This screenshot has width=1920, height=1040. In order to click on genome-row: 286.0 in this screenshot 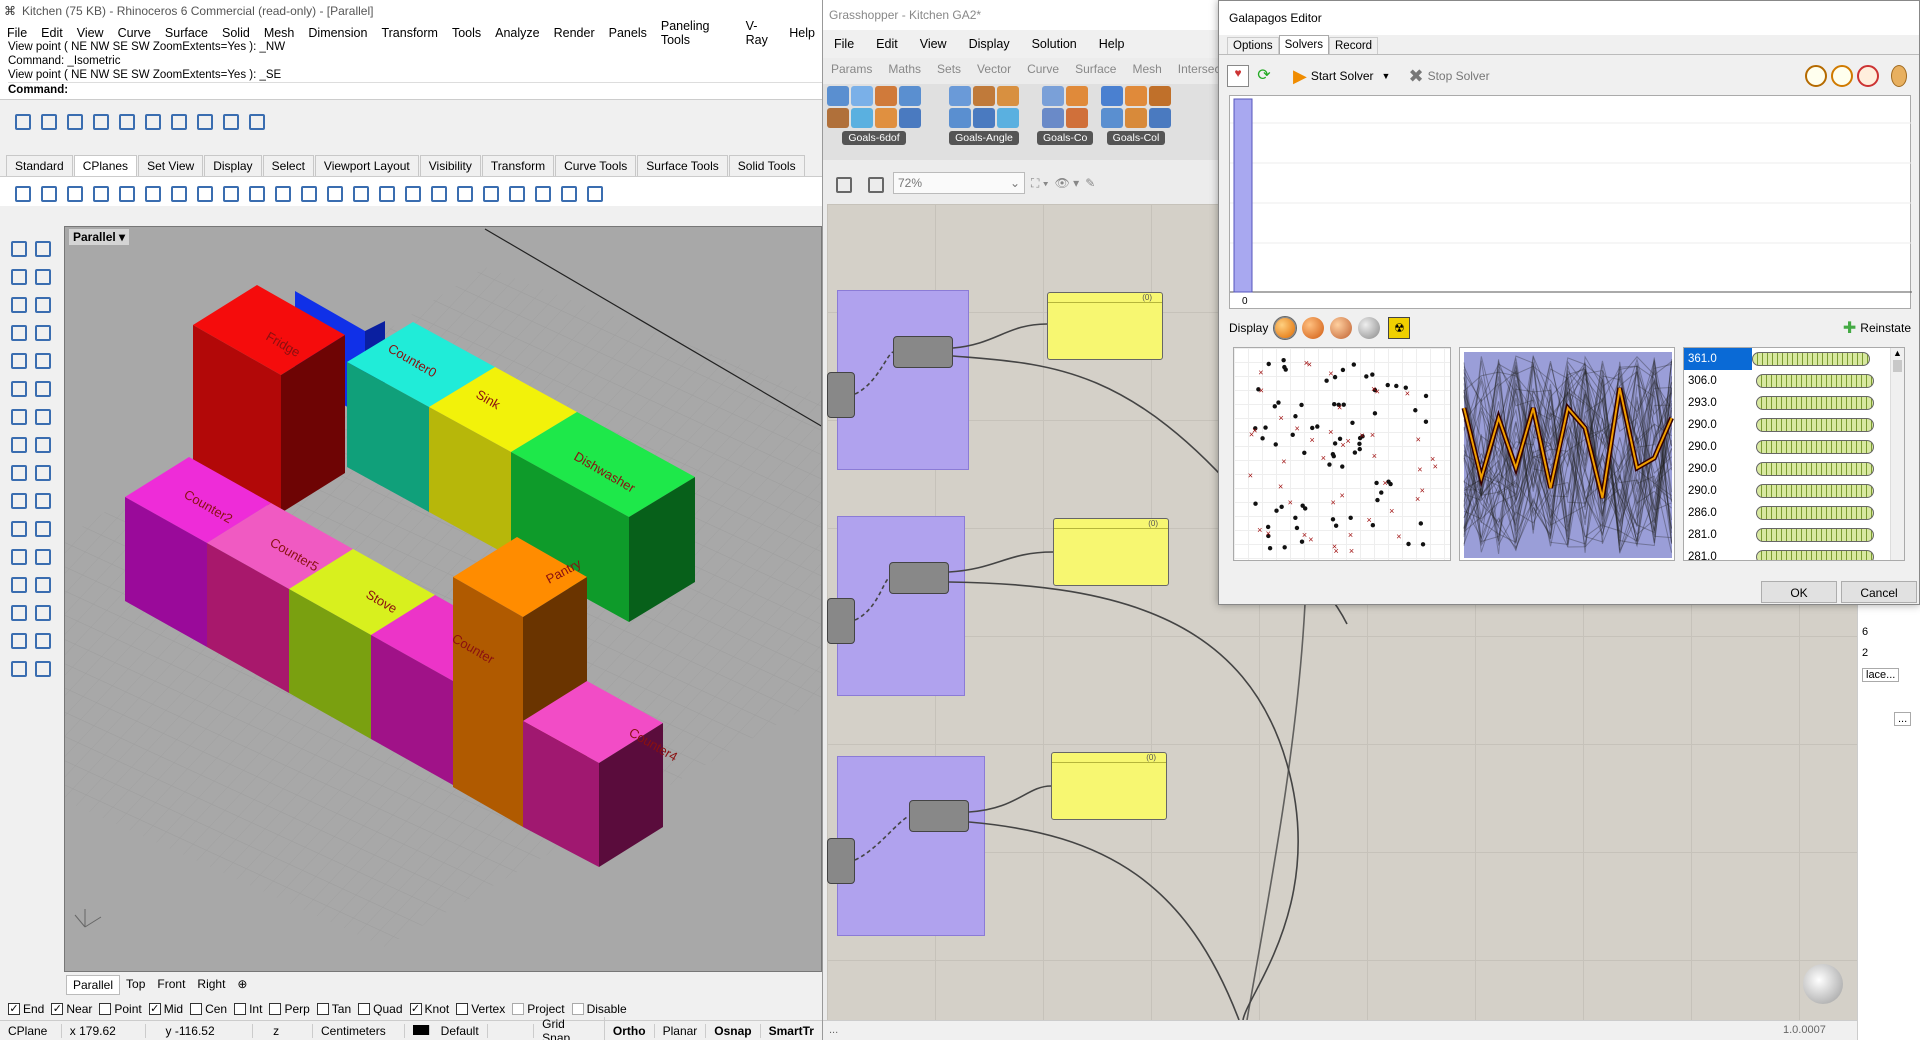, I will do `click(1794, 513)`.